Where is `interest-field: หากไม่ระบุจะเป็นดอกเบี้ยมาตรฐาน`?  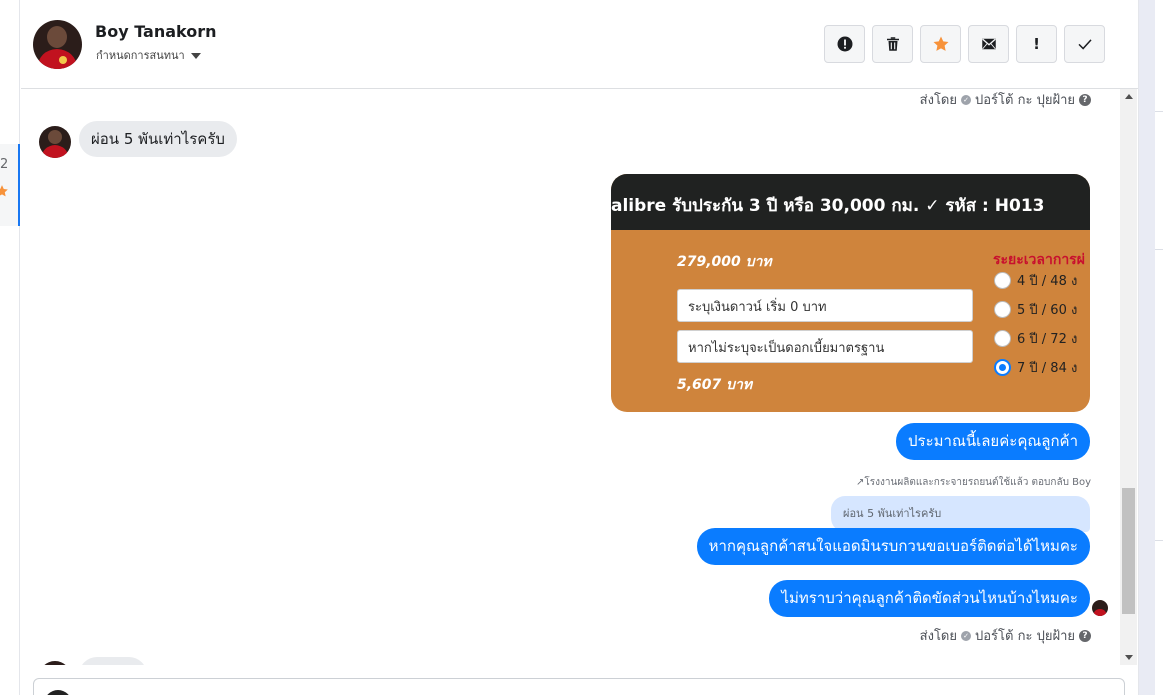
interest-field: หากไม่ระบุจะเป็นดอกเบี้ยมาตรฐาน is located at coordinates (825, 346).